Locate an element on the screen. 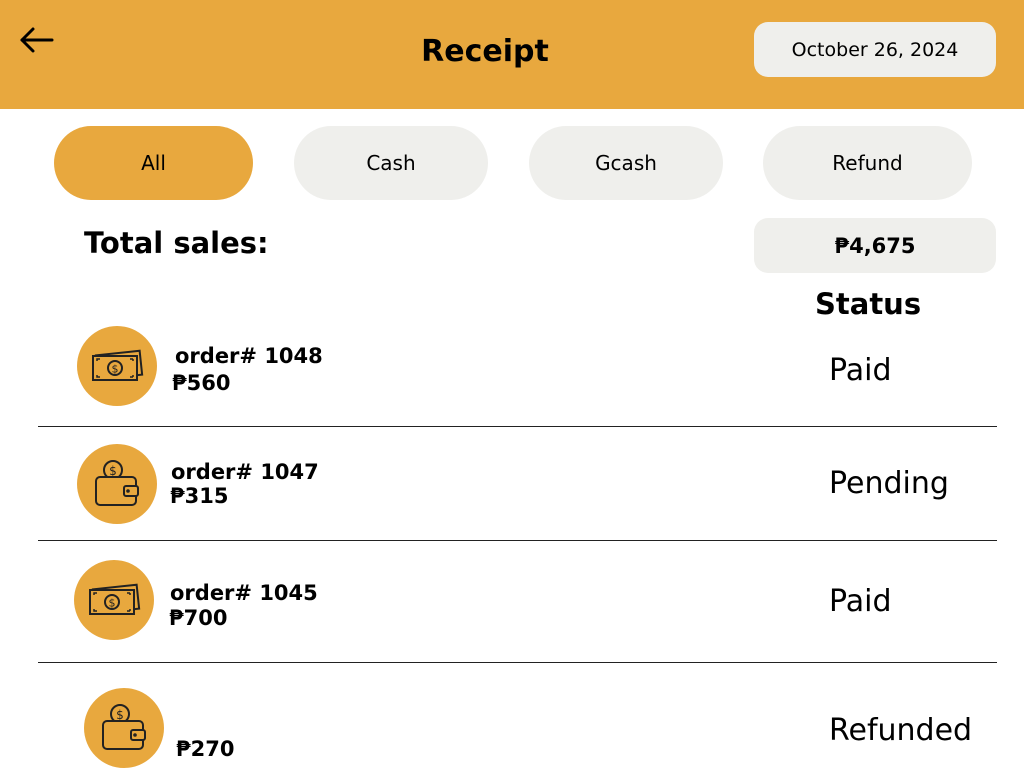 The image size is (1024, 768). tab-gcash-label: Gcash is located at coordinates (626, 163).